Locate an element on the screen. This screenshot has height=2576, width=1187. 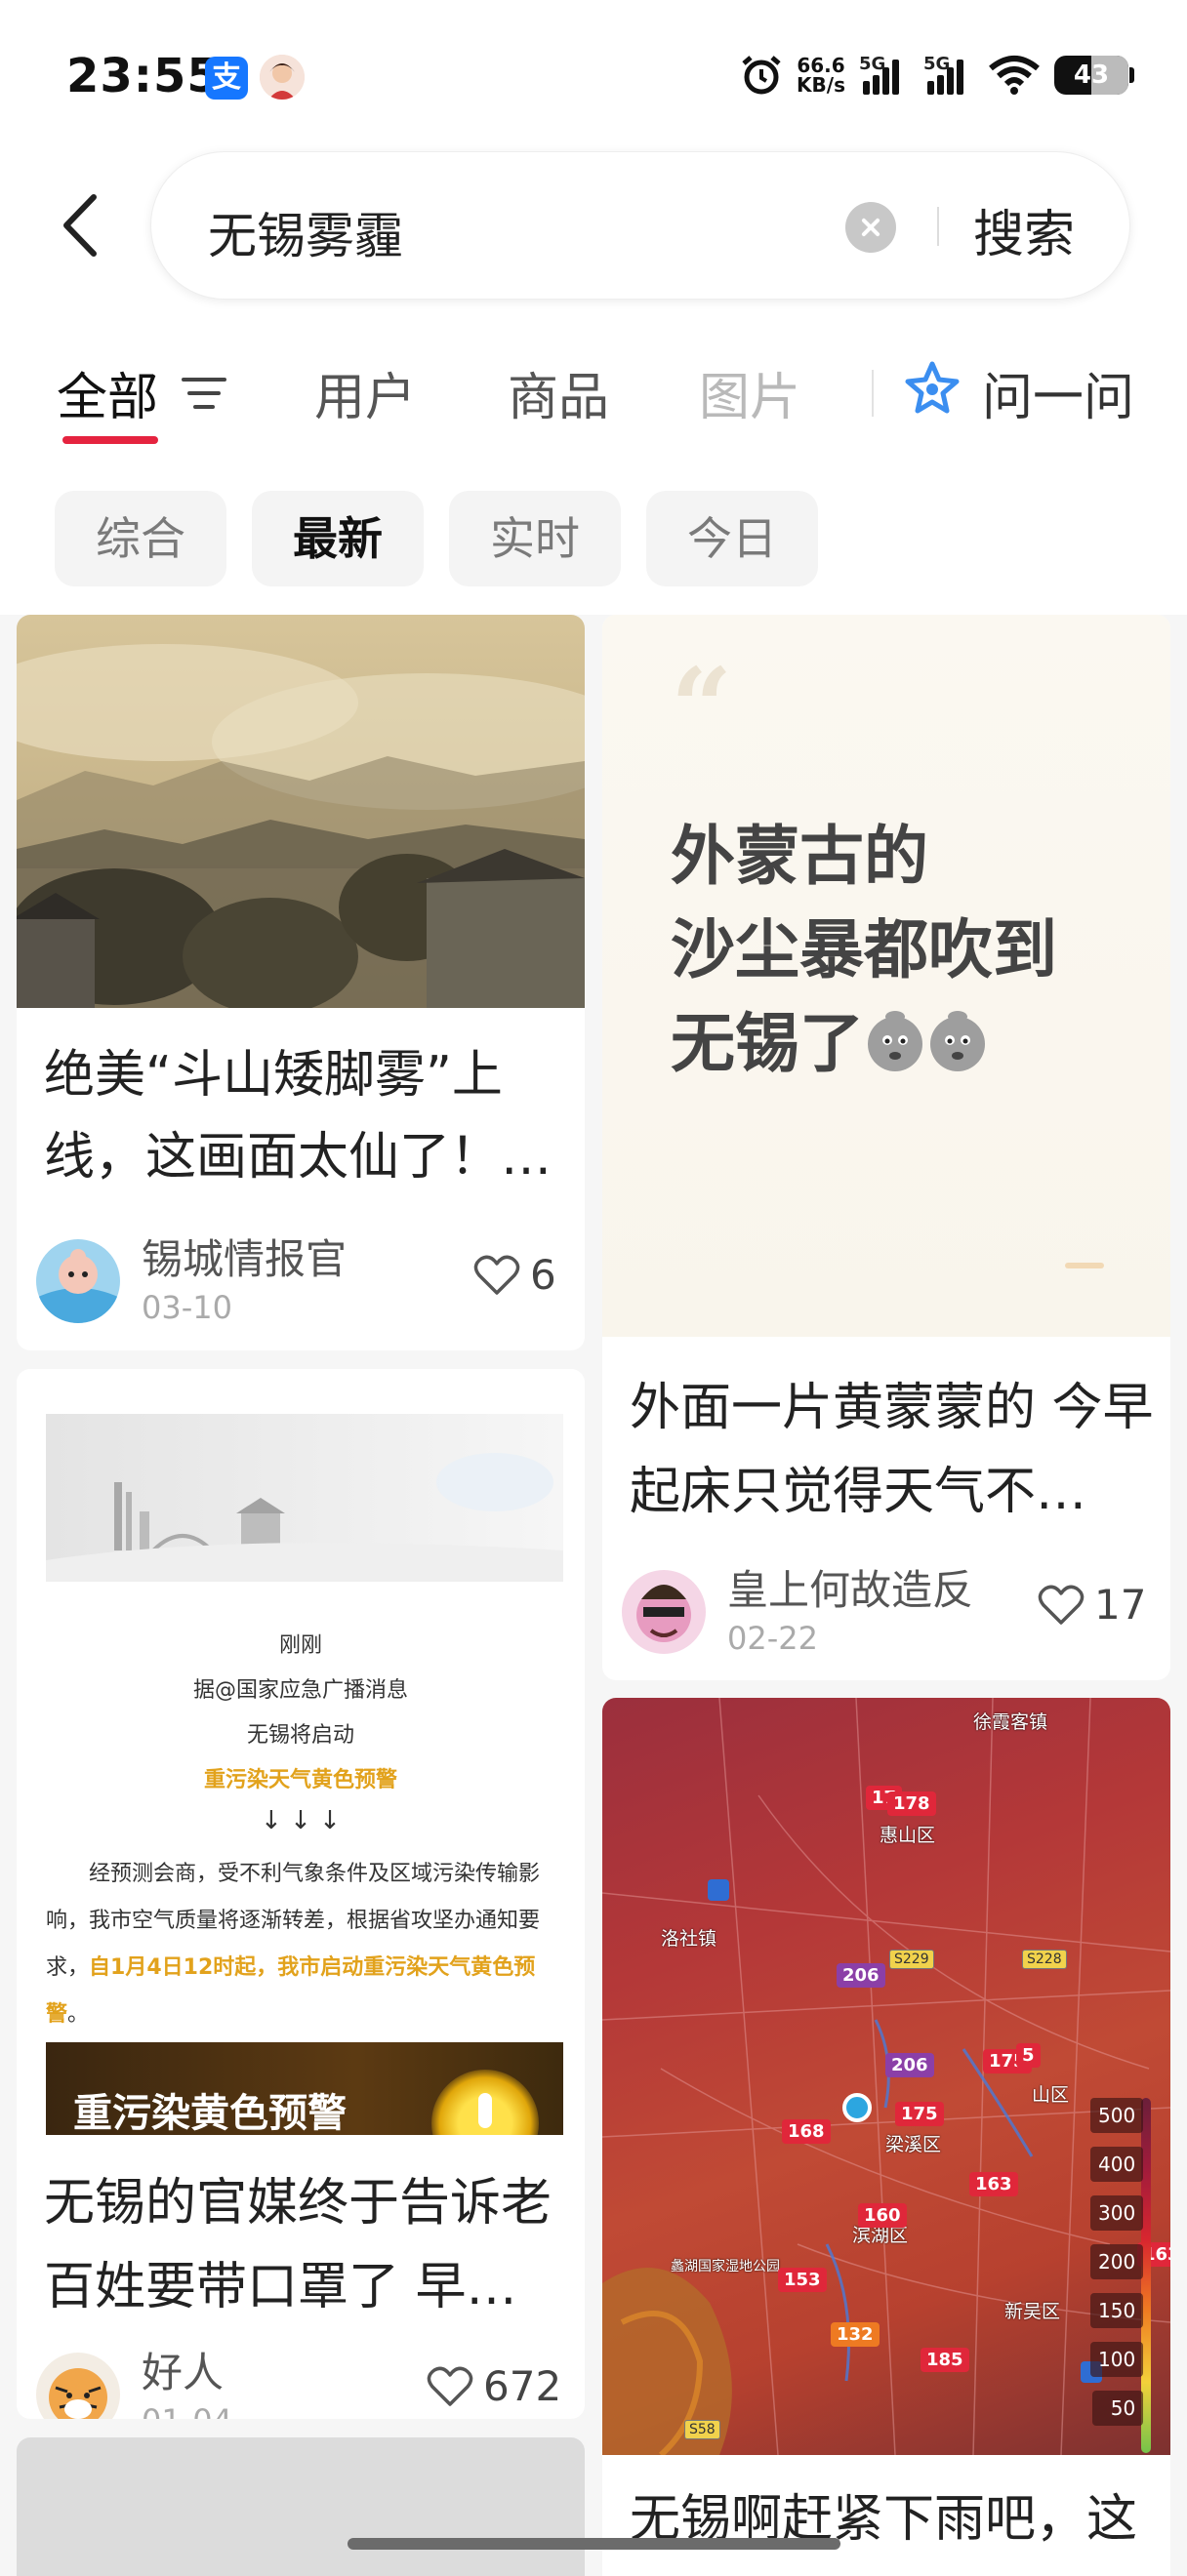
sort-chips: 综合 最新 实时 今日 is located at coordinates (436, 538).